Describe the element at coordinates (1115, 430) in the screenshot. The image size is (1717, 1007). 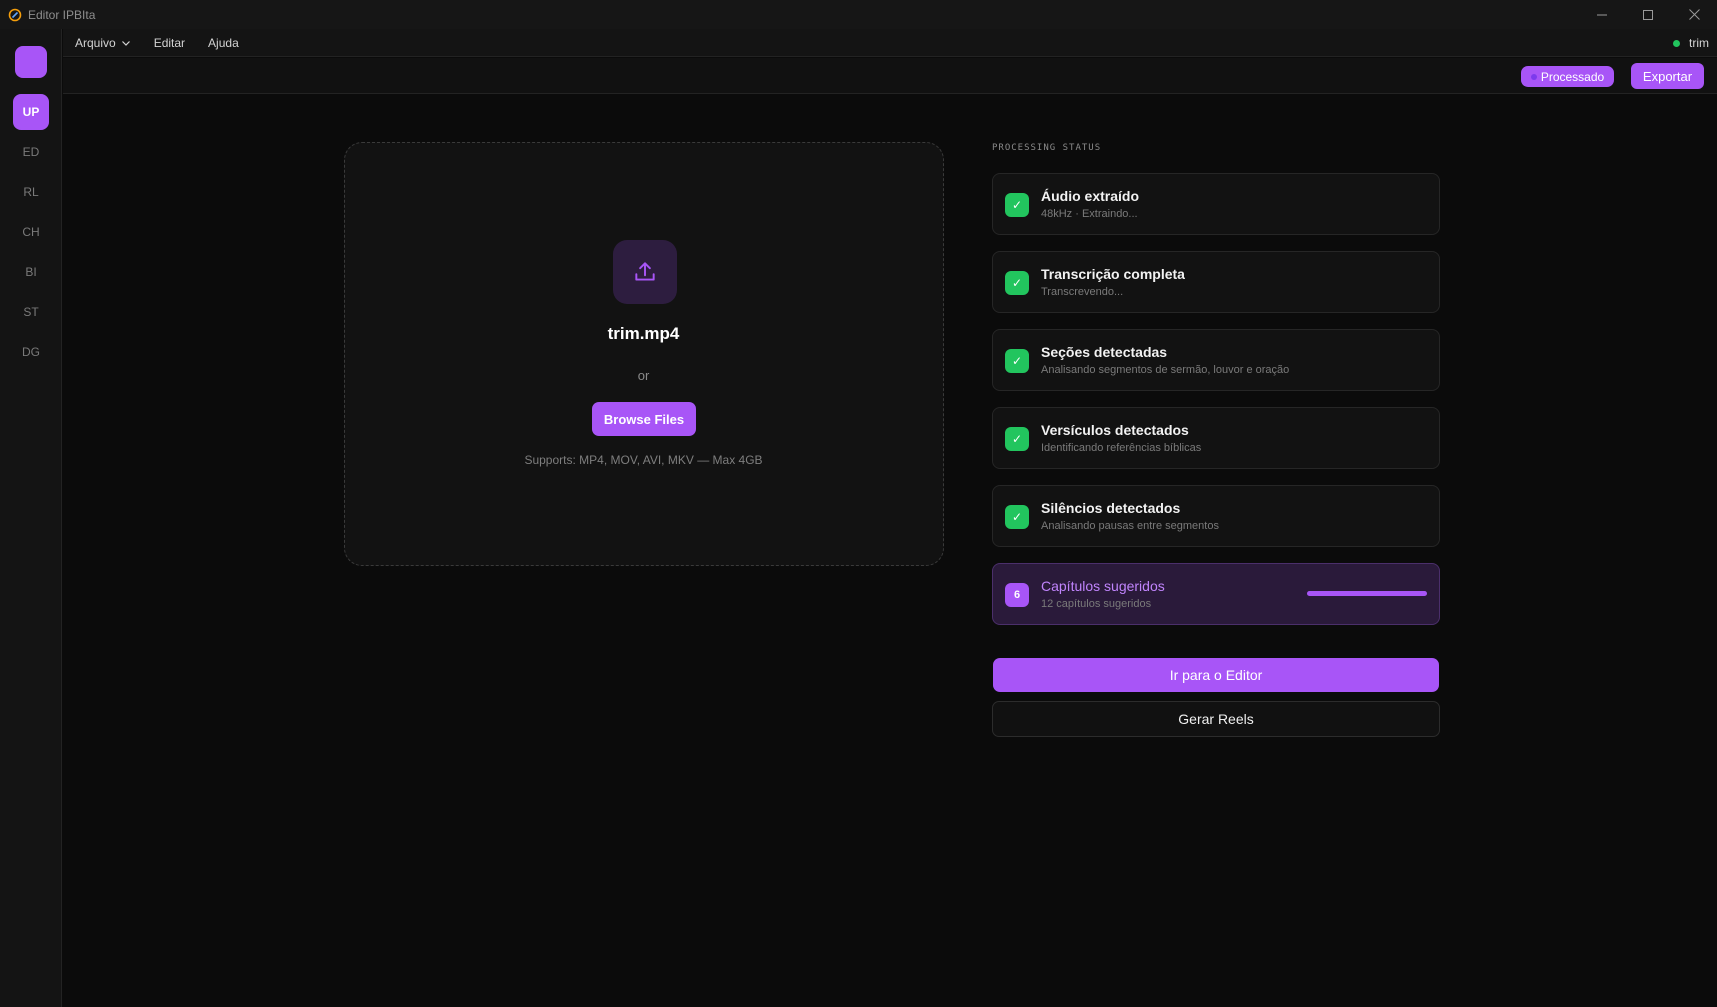
I see `step-title: Versículos detectados` at that location.